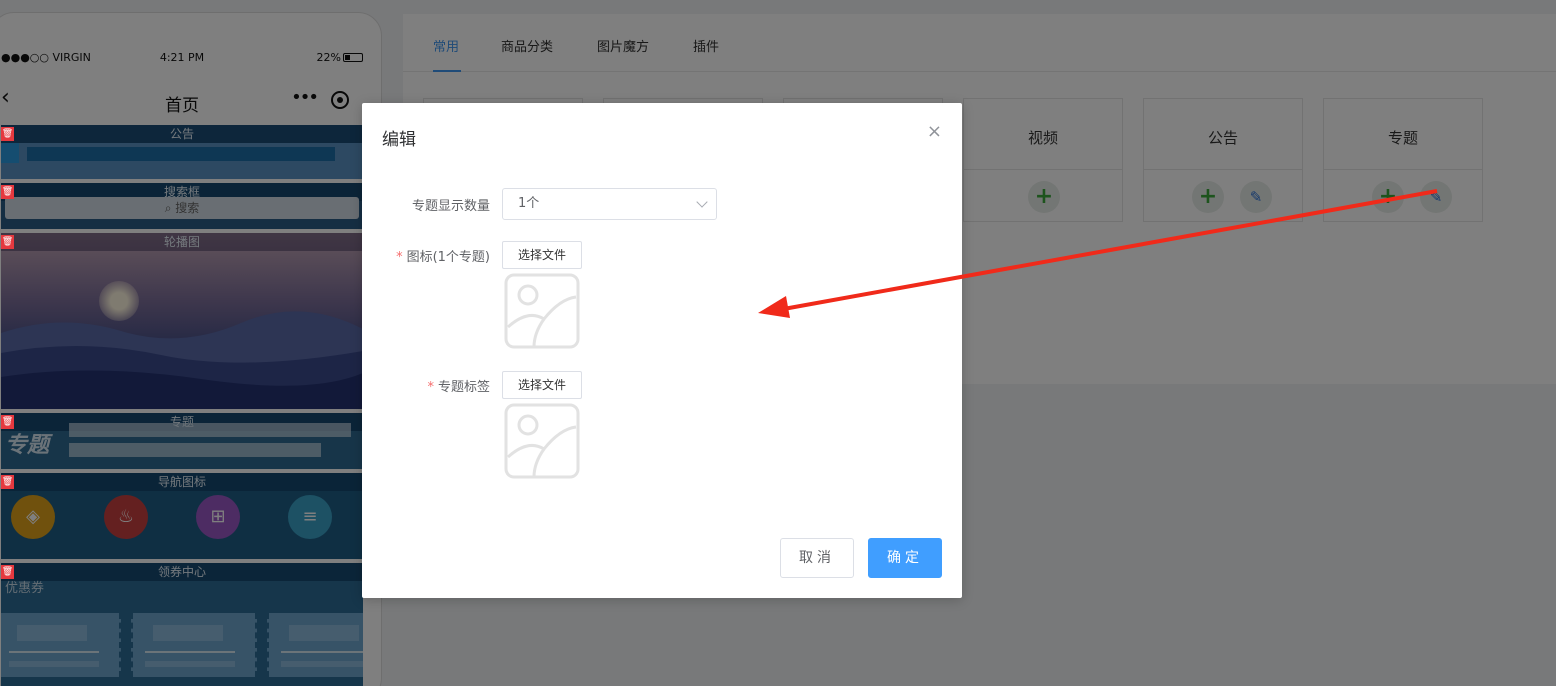 Image resolution: width=1556 pixels, height=686 pixels. What do you see at coordinates (450, 206) in the screenshot?
I see `count-label: 专题显示数量` at bounding box center [450, 206].